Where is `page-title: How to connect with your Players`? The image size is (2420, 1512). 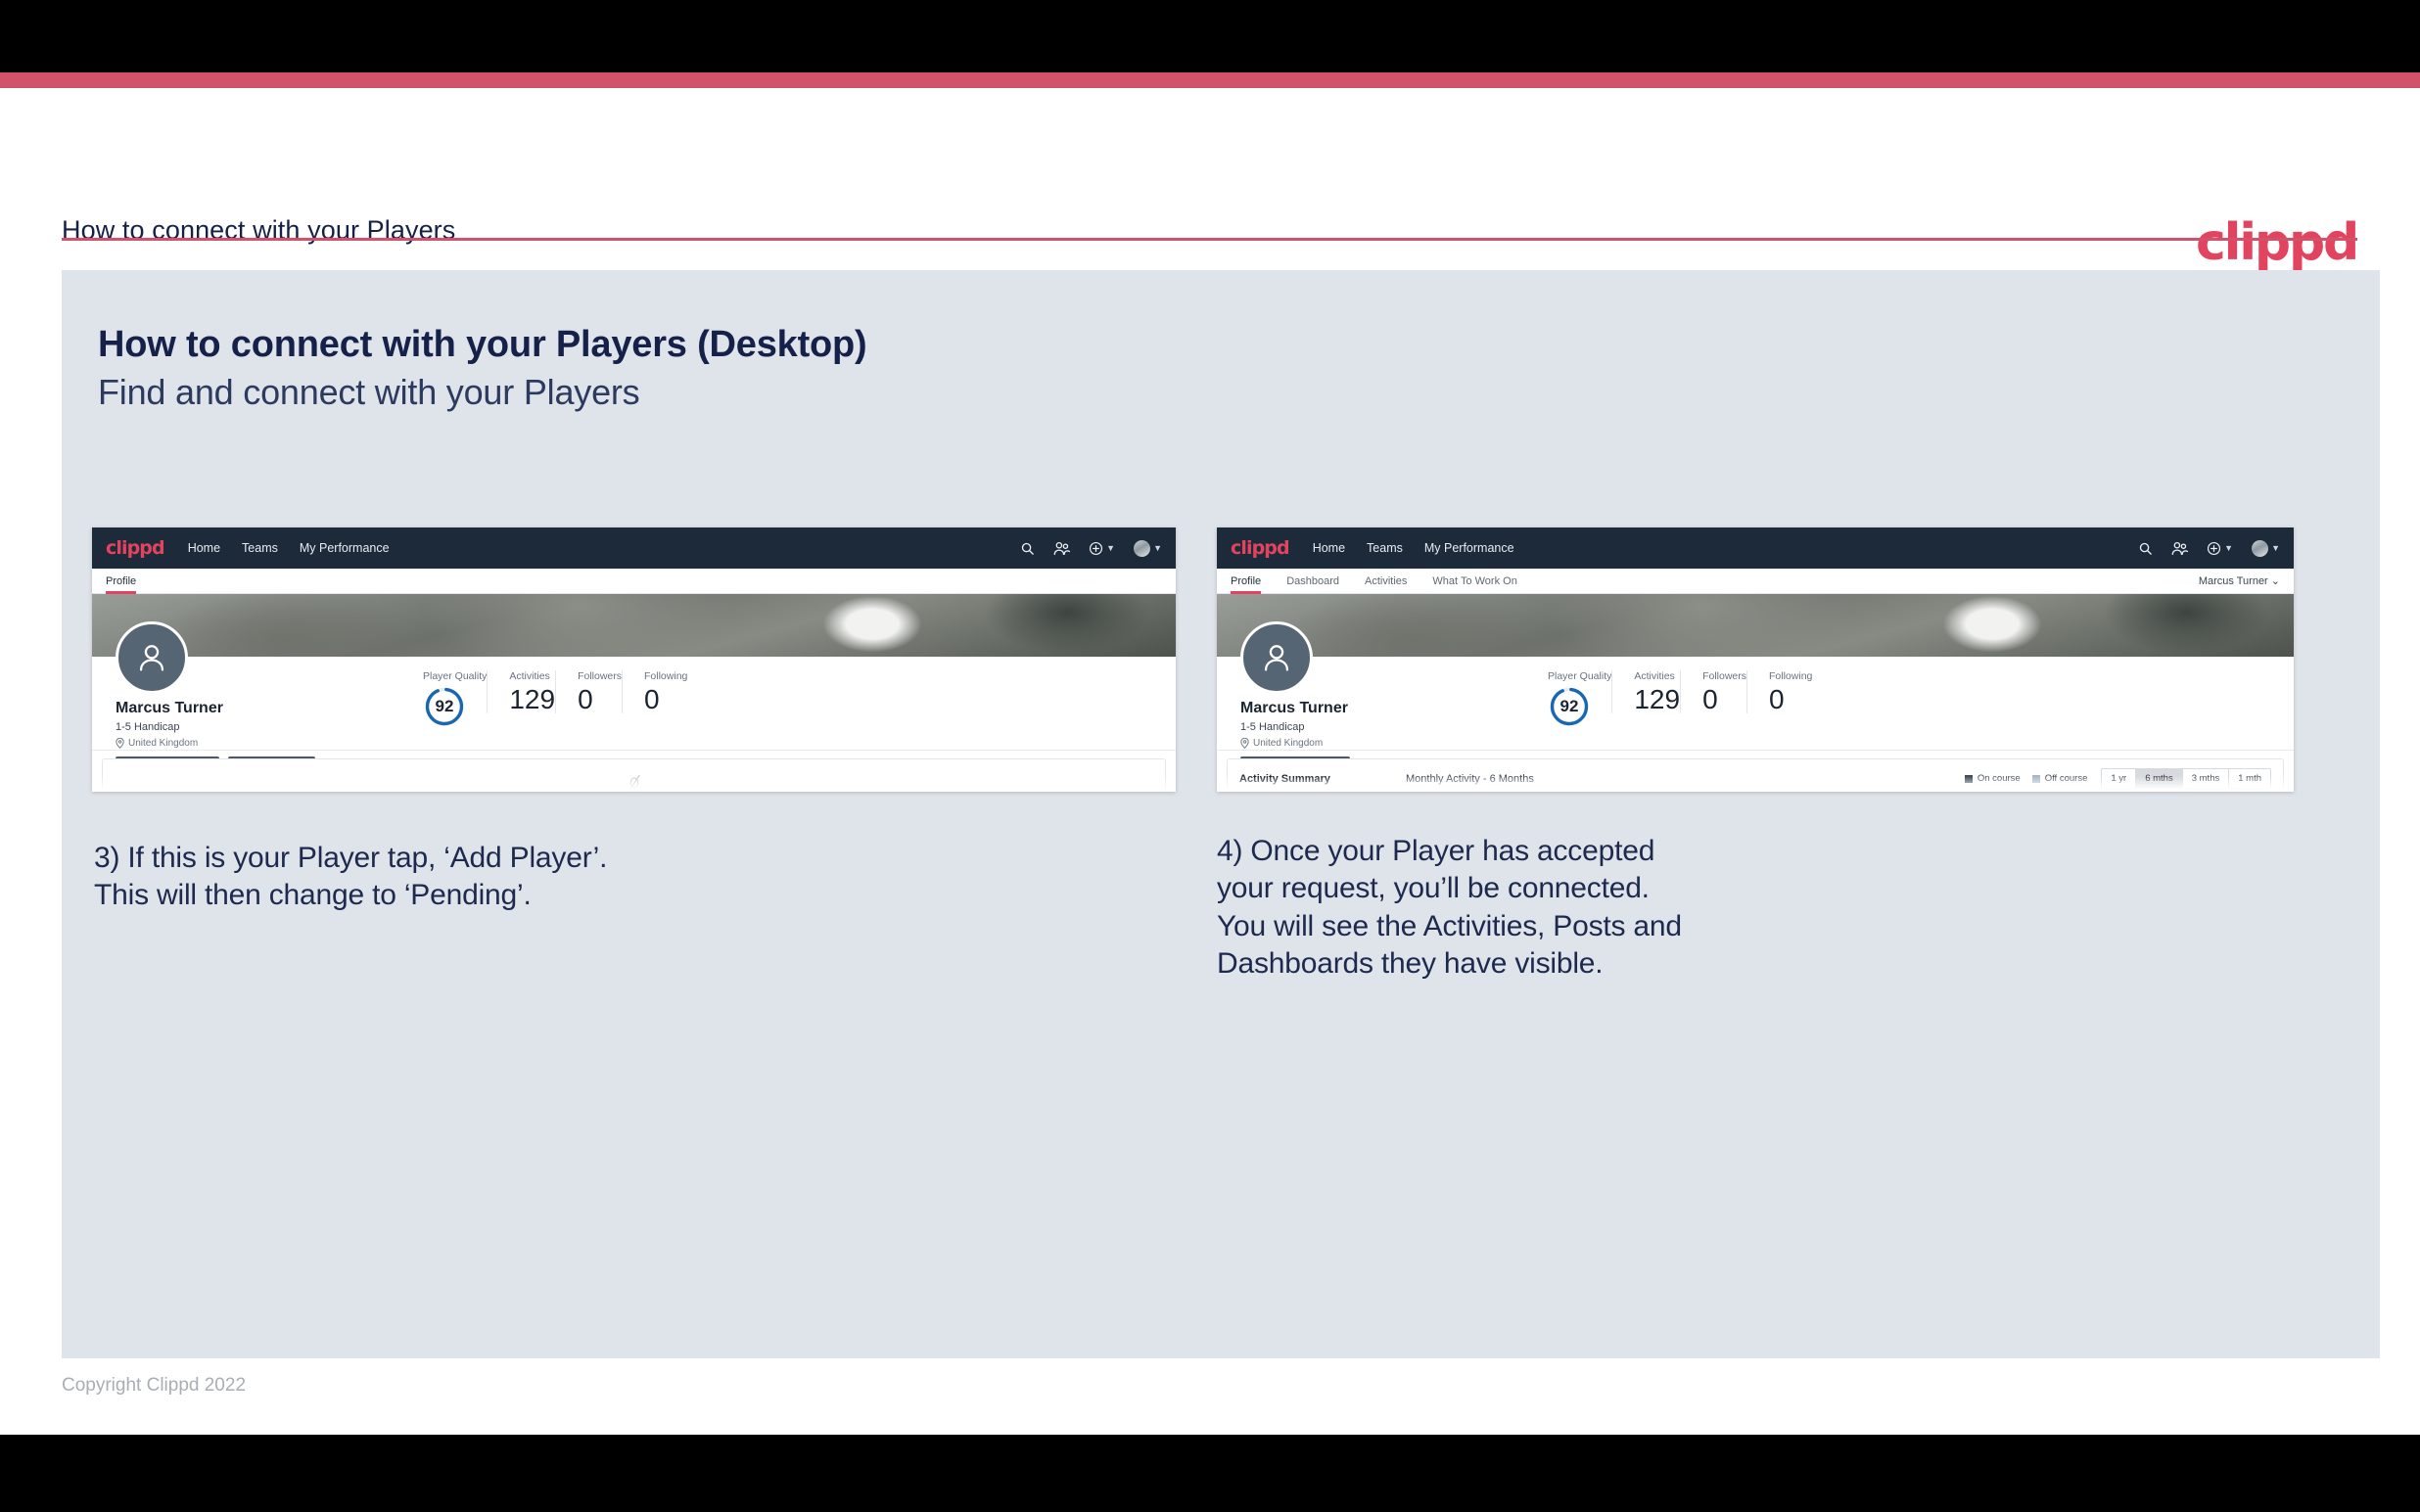
page-title: How to connect with your Players is located at coordinates (259, 230).